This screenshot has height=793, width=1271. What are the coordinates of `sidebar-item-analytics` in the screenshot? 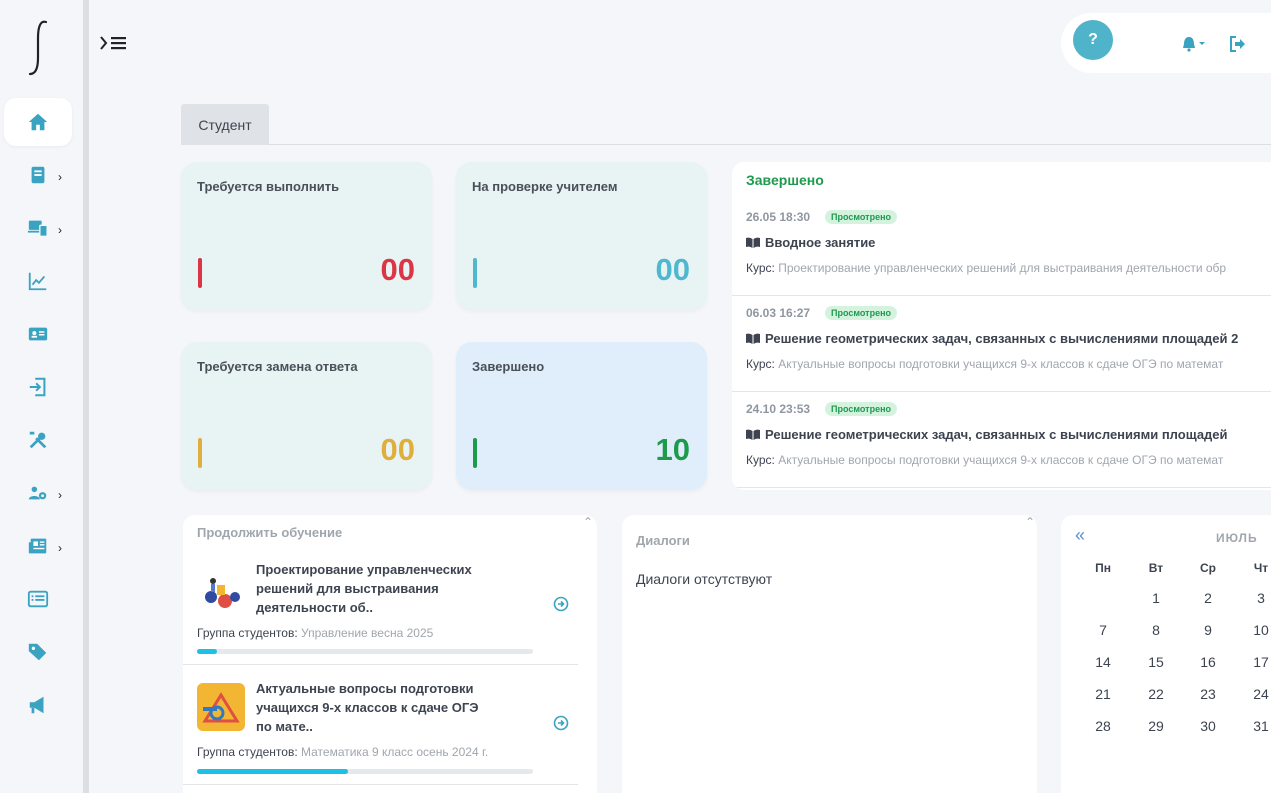 It's located at (38, 281).